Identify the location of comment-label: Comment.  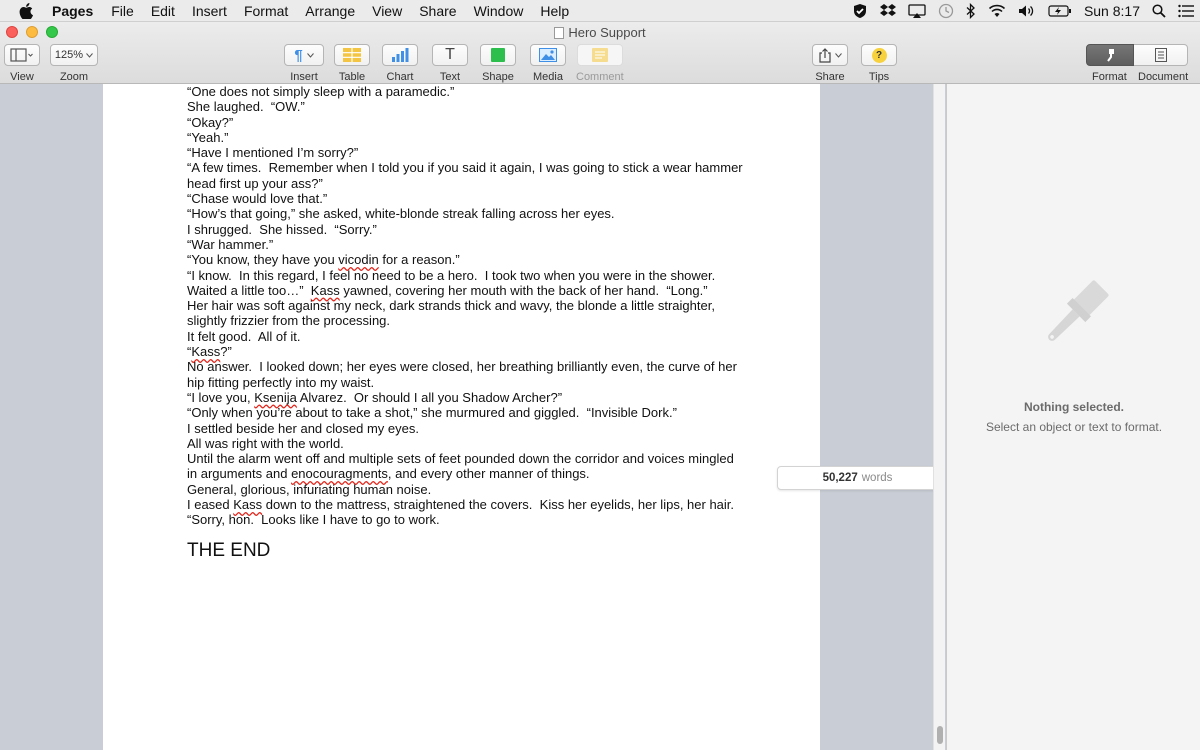
(600, 77).